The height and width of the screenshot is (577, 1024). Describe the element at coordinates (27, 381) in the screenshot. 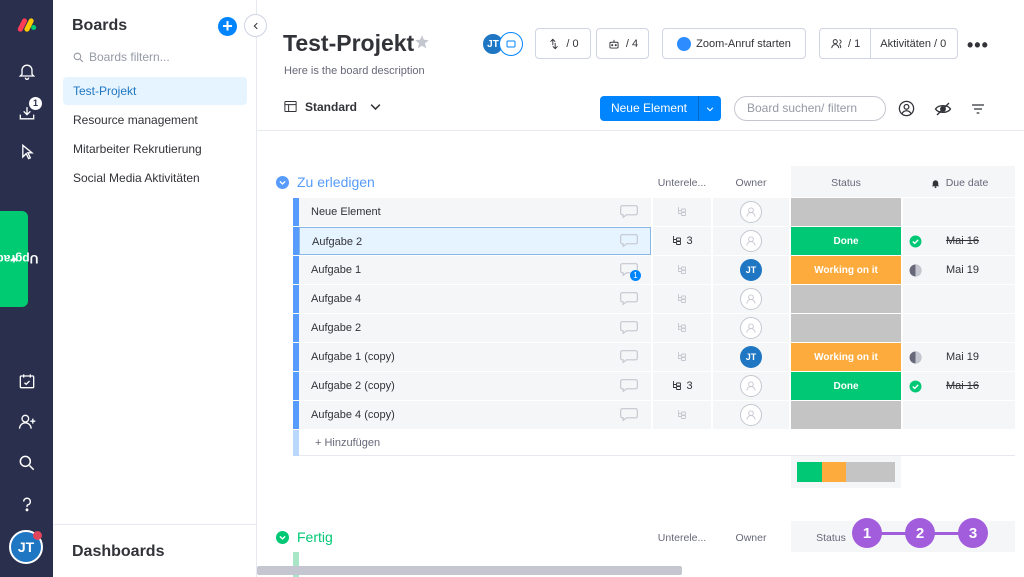

I see `calendar-check-icon` at that location.